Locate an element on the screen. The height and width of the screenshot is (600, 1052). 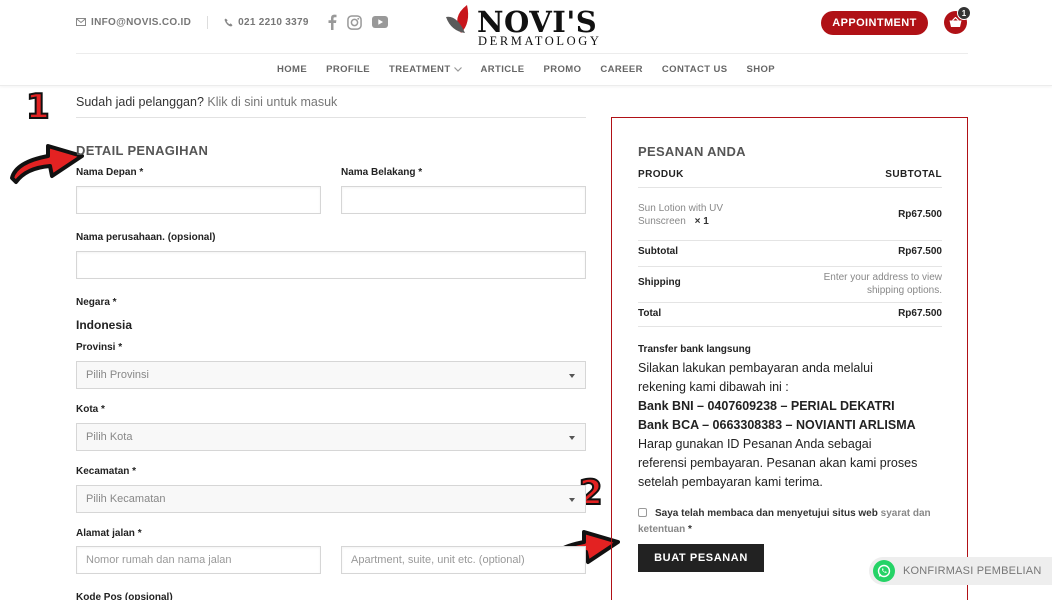
postcode-label: Kode Pos (opsional) is located at coordinates (124, 596).